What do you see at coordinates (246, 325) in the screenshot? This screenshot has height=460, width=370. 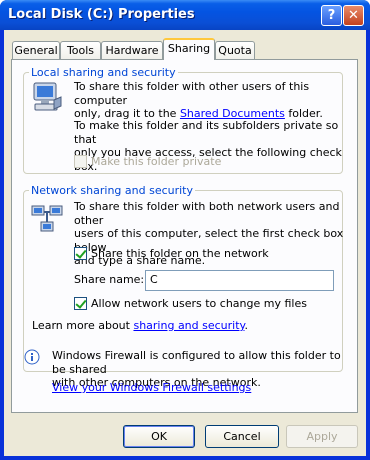 I see `learn-more-suffix: .` at bounding box center [246, 325].